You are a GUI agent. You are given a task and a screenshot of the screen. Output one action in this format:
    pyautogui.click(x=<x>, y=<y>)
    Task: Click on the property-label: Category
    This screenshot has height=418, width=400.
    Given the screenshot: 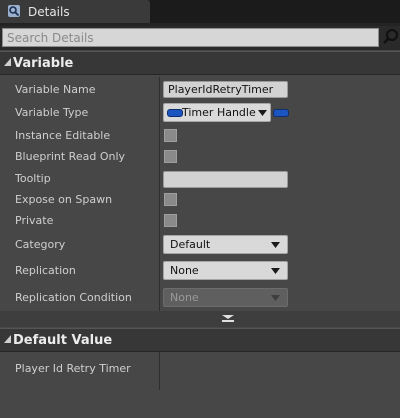 What is the action you would take?
    pyautogui.click(x=40, y=244)
    